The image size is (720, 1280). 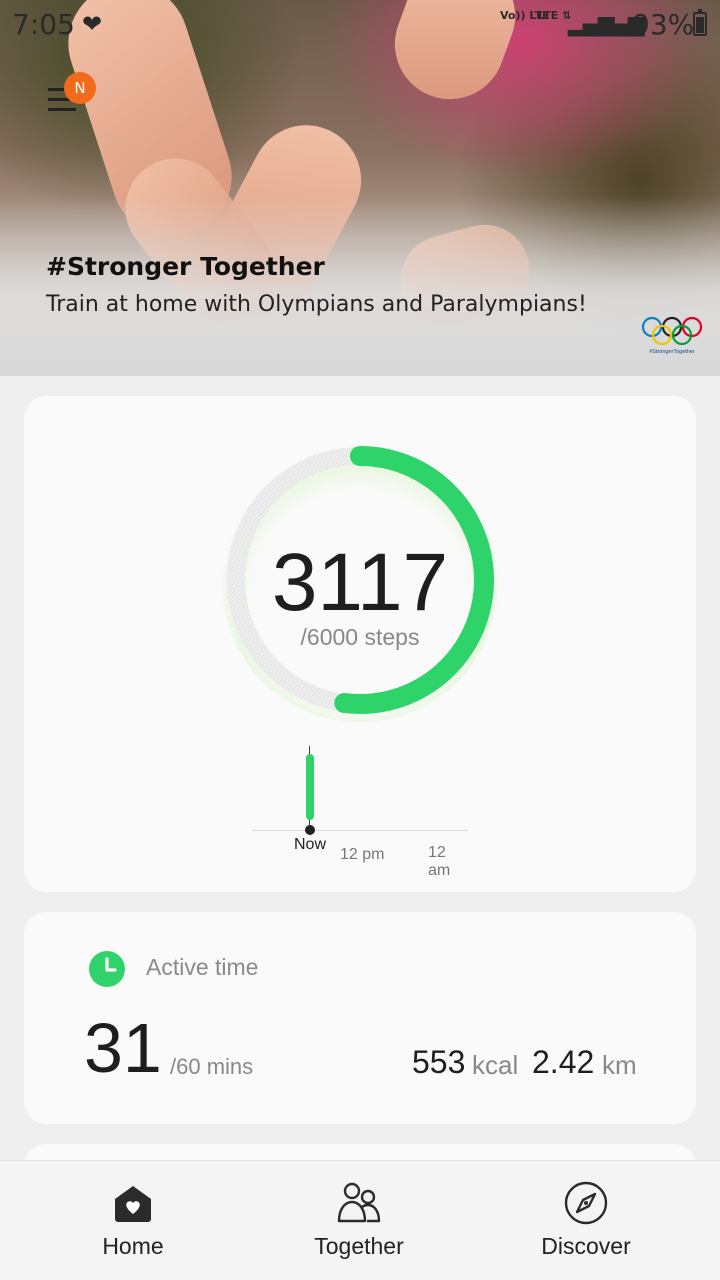 I want to click on battery-icon, so click(x=700, y=22).